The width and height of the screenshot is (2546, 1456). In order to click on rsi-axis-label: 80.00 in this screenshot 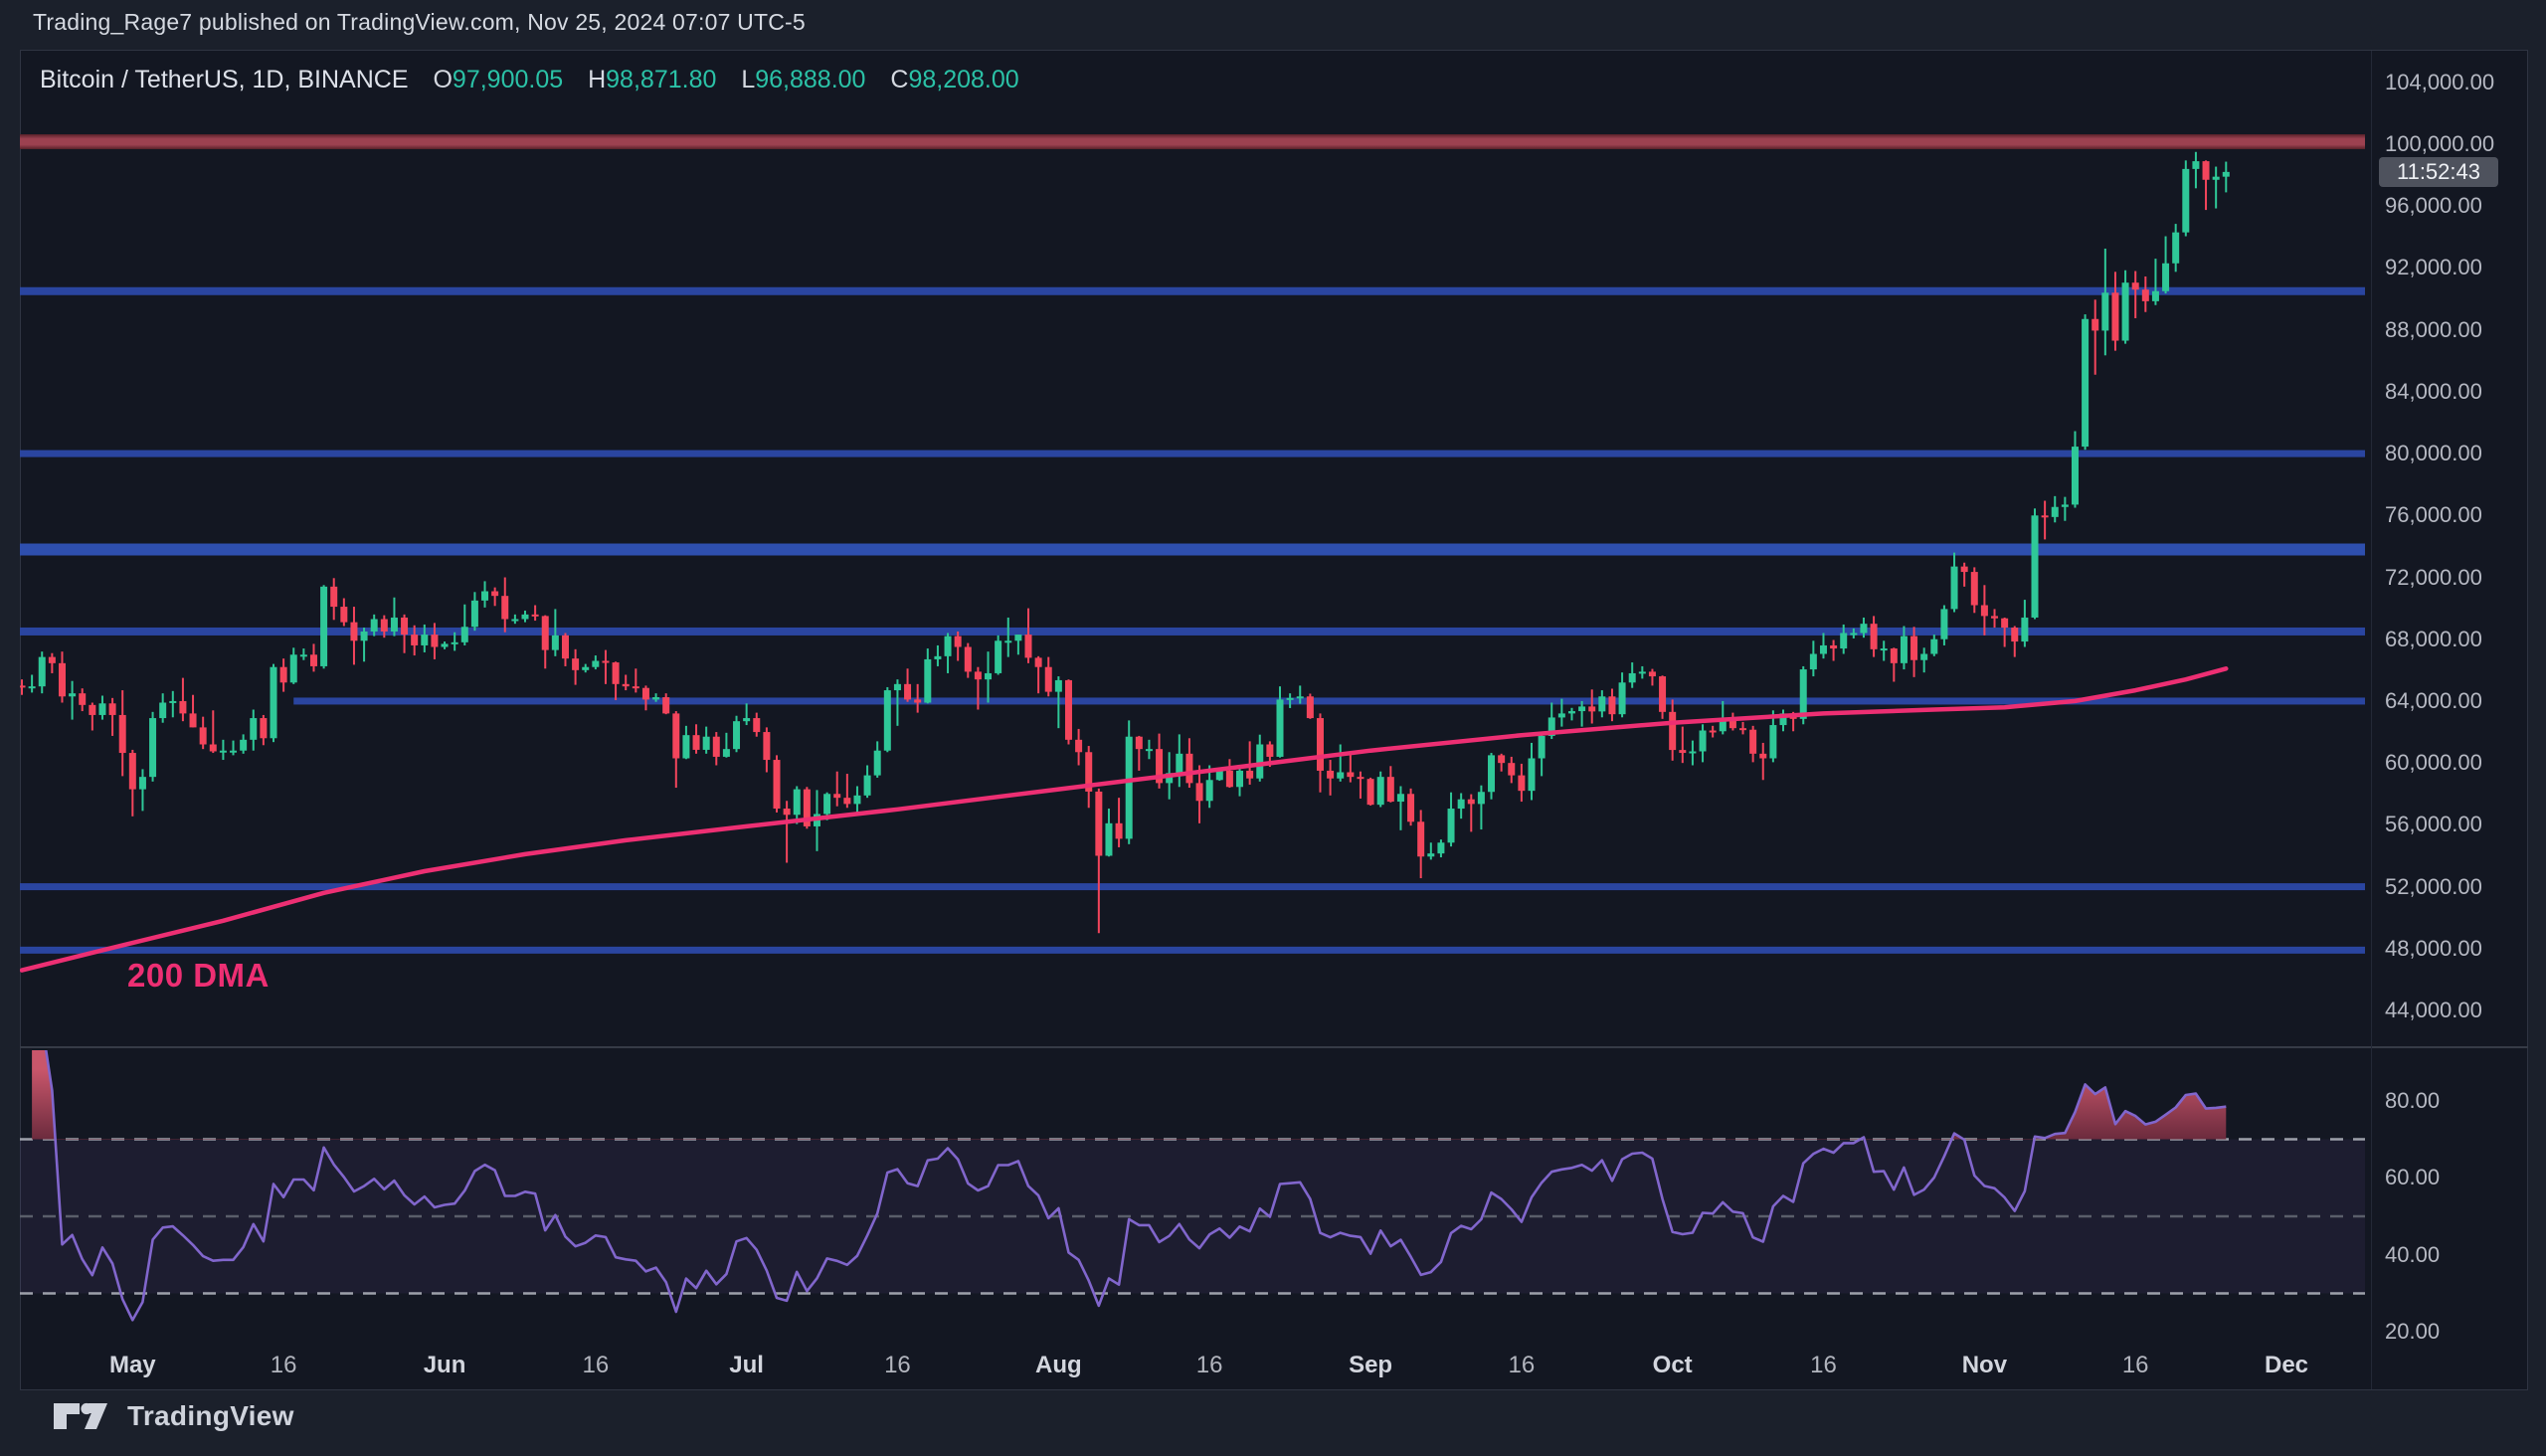, I will do `click(2413, 1100)`.